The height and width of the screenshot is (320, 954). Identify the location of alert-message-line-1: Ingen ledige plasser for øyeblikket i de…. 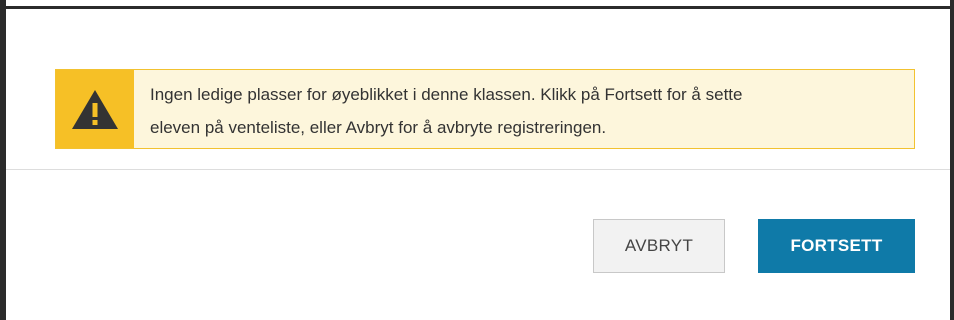
(446, 94).